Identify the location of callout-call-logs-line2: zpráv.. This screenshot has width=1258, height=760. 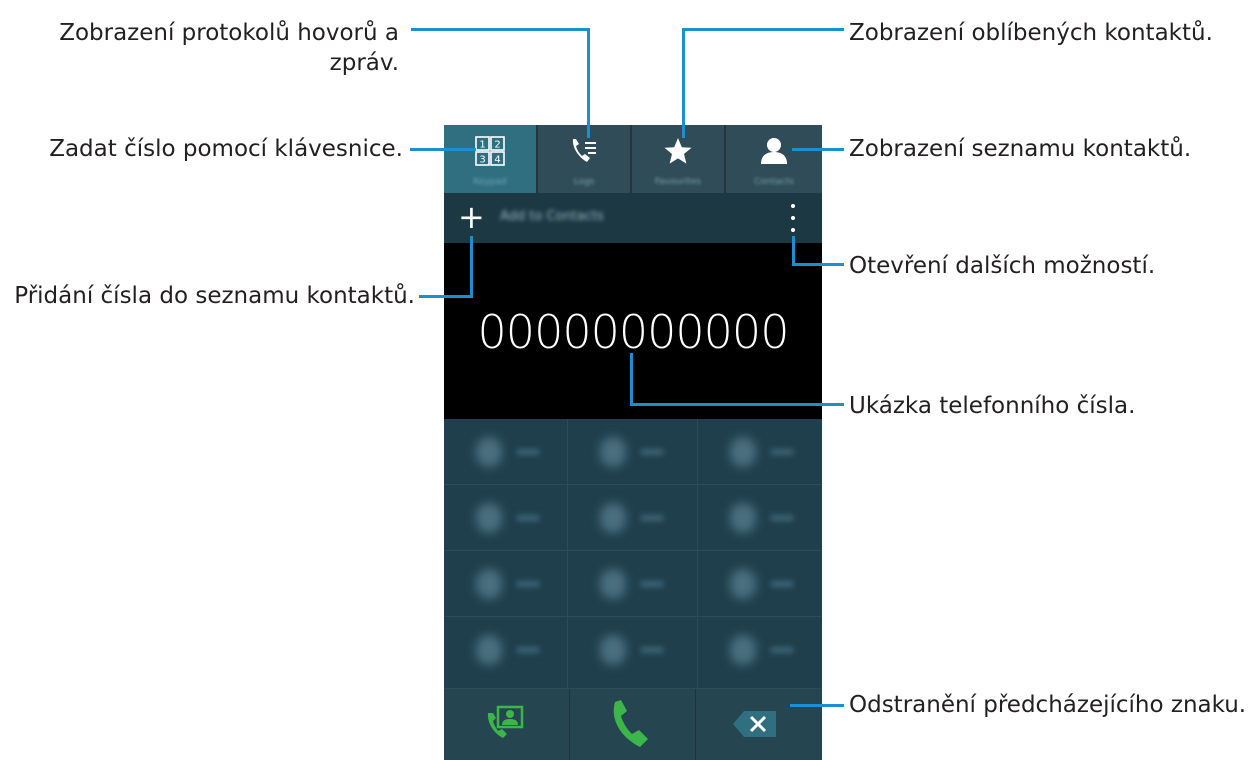
(364, 63).